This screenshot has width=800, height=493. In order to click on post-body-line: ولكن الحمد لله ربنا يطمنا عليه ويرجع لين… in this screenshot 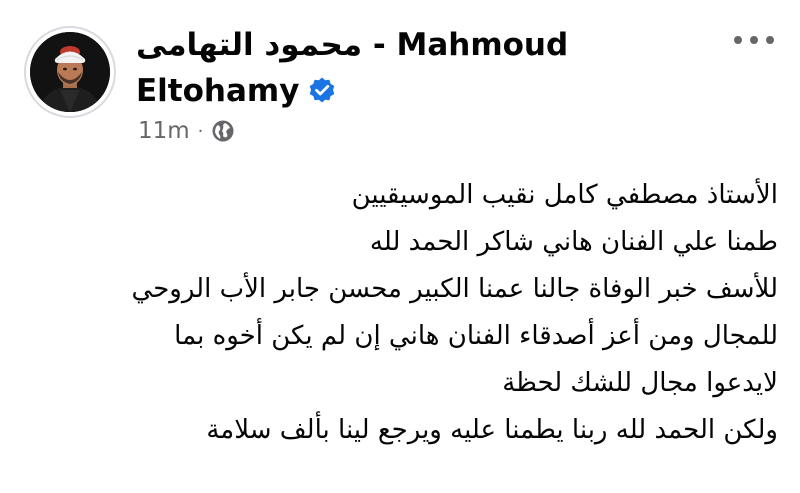, I will do `click(492, 430)`.